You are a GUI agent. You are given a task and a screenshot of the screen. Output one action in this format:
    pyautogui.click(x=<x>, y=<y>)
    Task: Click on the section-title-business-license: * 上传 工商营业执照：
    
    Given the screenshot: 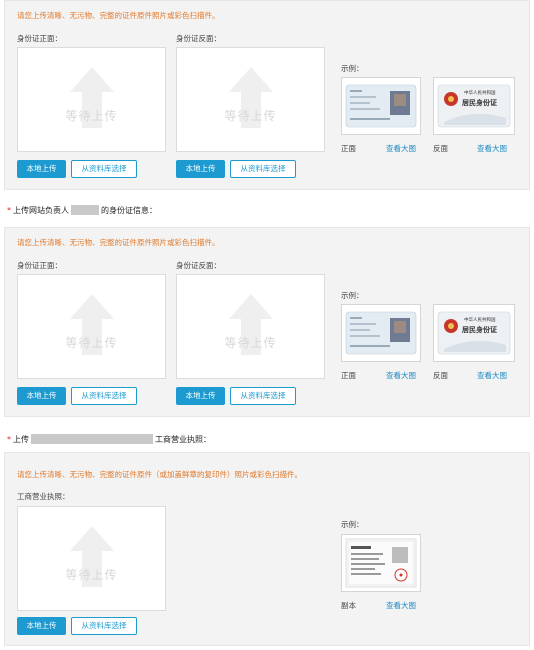 What is the action you would take?
    pyautogui.click(x=109, y=439)
    